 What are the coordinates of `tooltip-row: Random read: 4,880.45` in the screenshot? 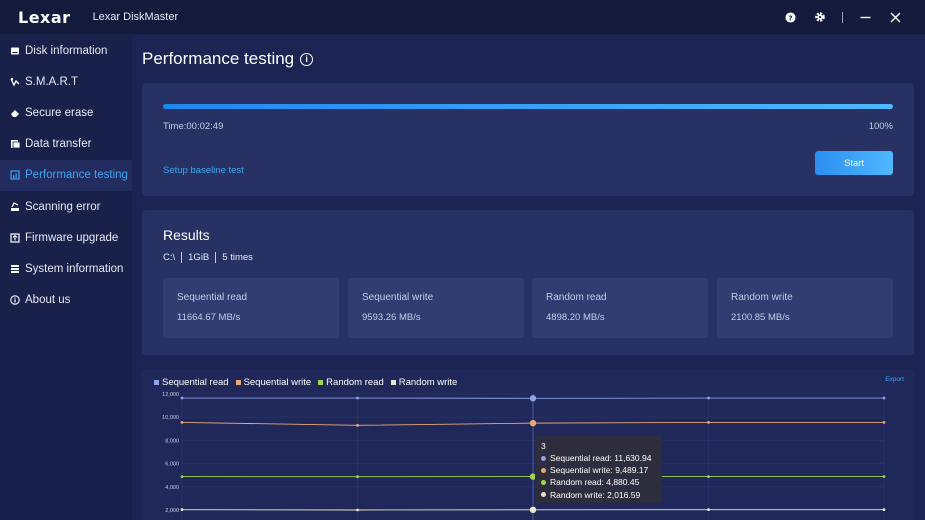 It's located at (598, 482).